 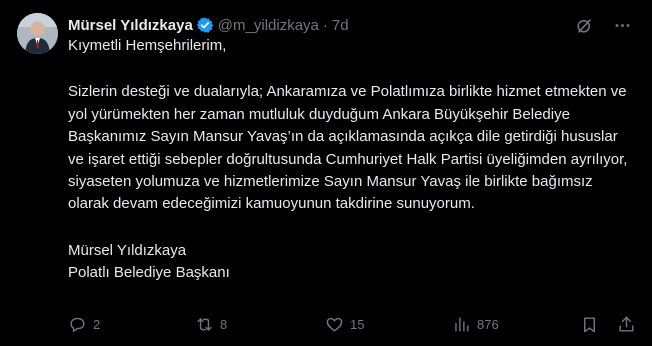 I want to click on signature-name: Mürsel Yıldızkaya, so click(x=127, y=250).